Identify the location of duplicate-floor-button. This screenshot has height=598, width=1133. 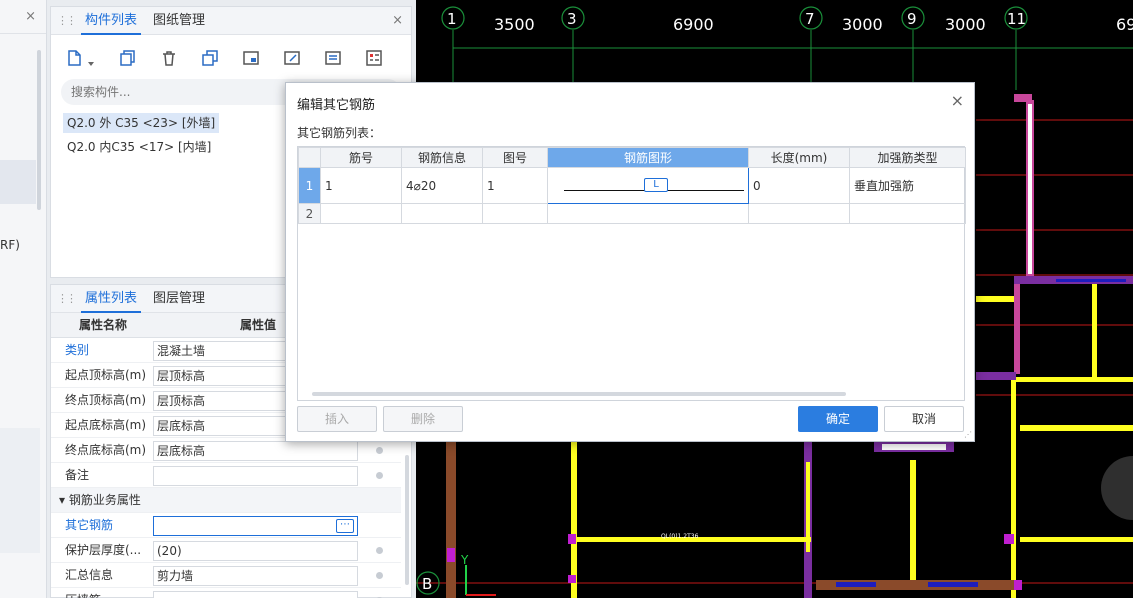
(210, 58).